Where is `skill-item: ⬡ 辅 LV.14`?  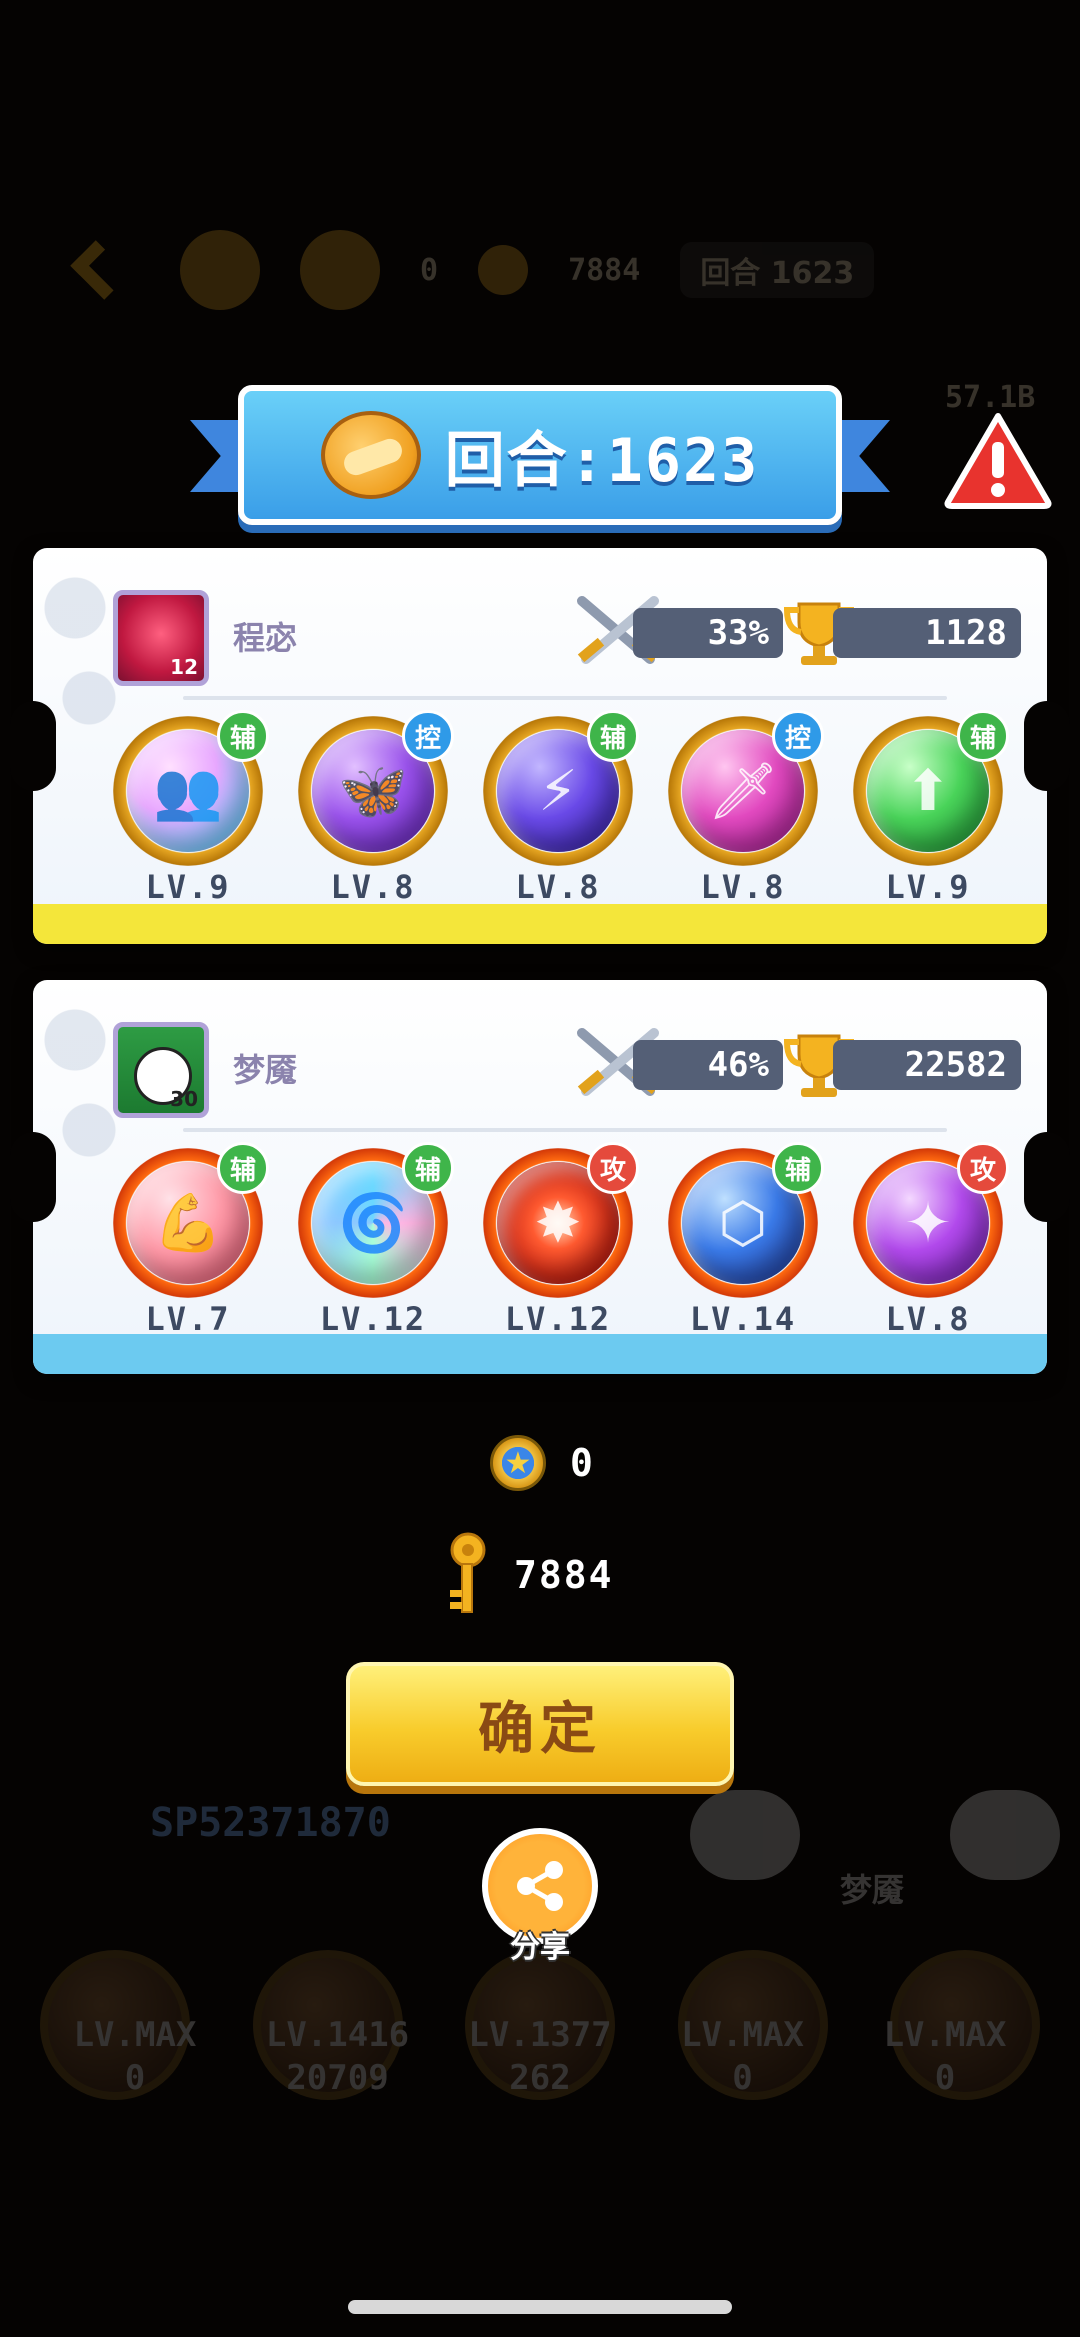 skill-item: ⬡ 辅 LV.14 is located at coordinates (743, 1240).